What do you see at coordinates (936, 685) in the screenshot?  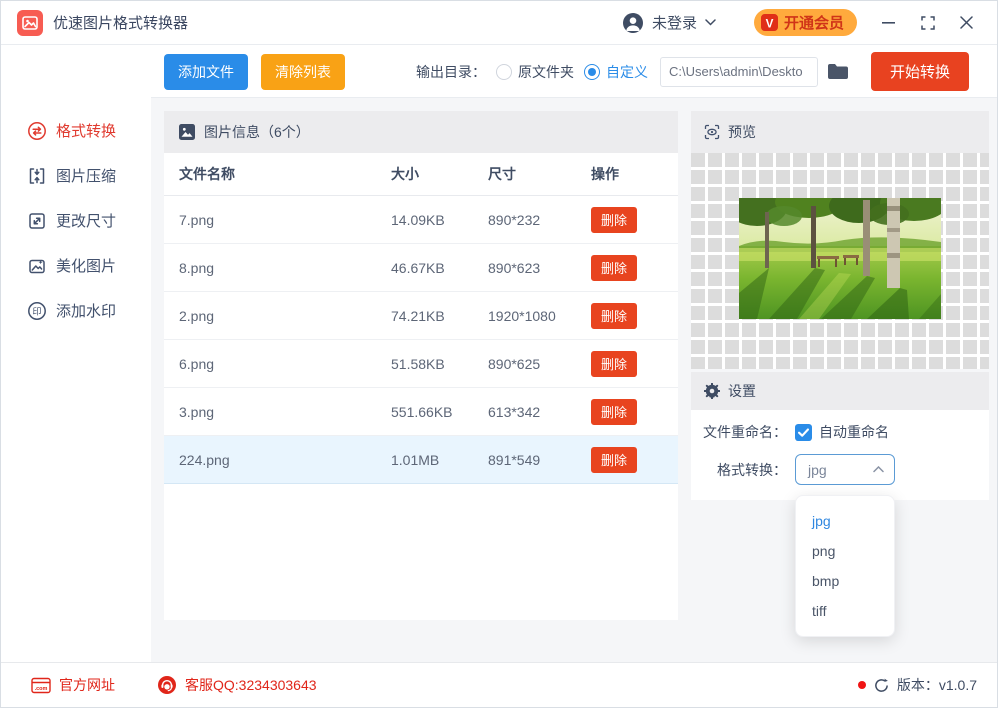 I see `version-label: 版本：v1.0.7` at bounding box center [936, 685].